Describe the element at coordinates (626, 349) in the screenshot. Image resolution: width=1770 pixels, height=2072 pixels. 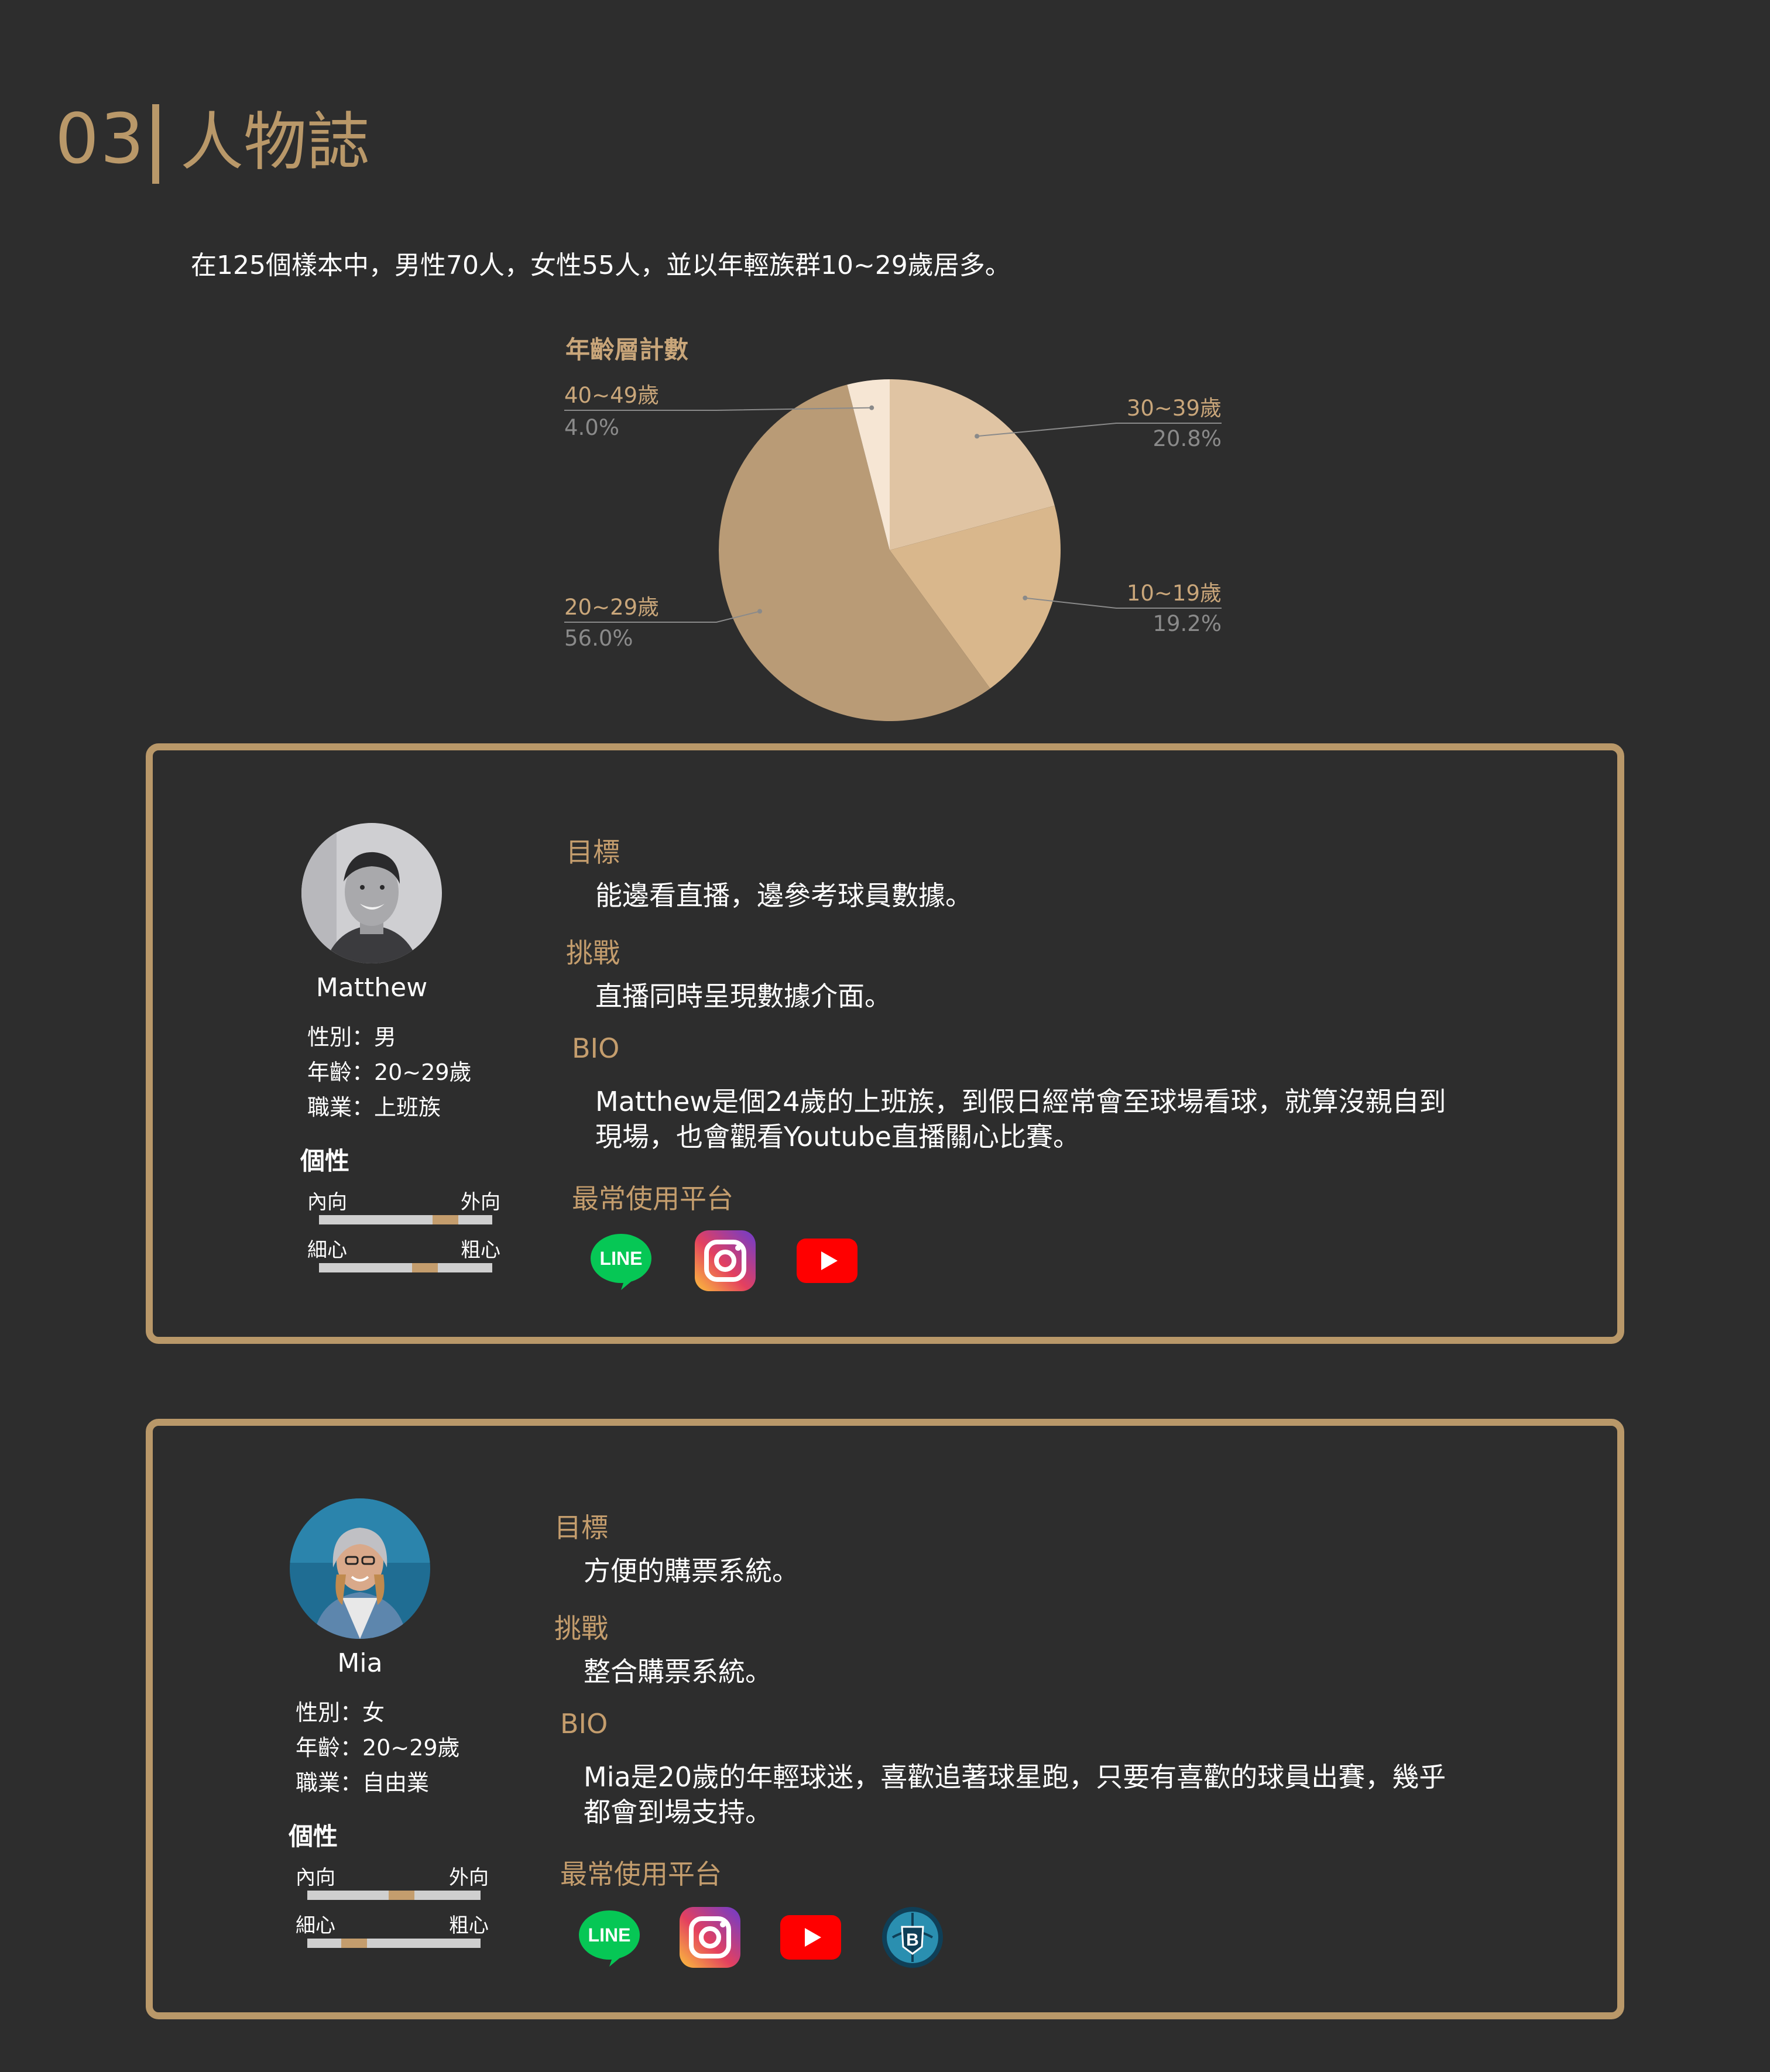
I see `chart-title: 年齡層計數` at that location.